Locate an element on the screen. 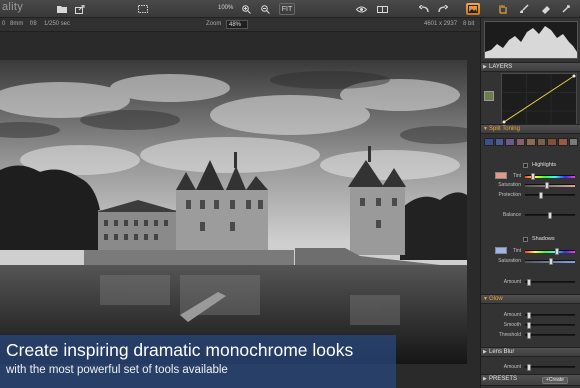  highlight-saturation-slider is located at coordinates (550, 185).